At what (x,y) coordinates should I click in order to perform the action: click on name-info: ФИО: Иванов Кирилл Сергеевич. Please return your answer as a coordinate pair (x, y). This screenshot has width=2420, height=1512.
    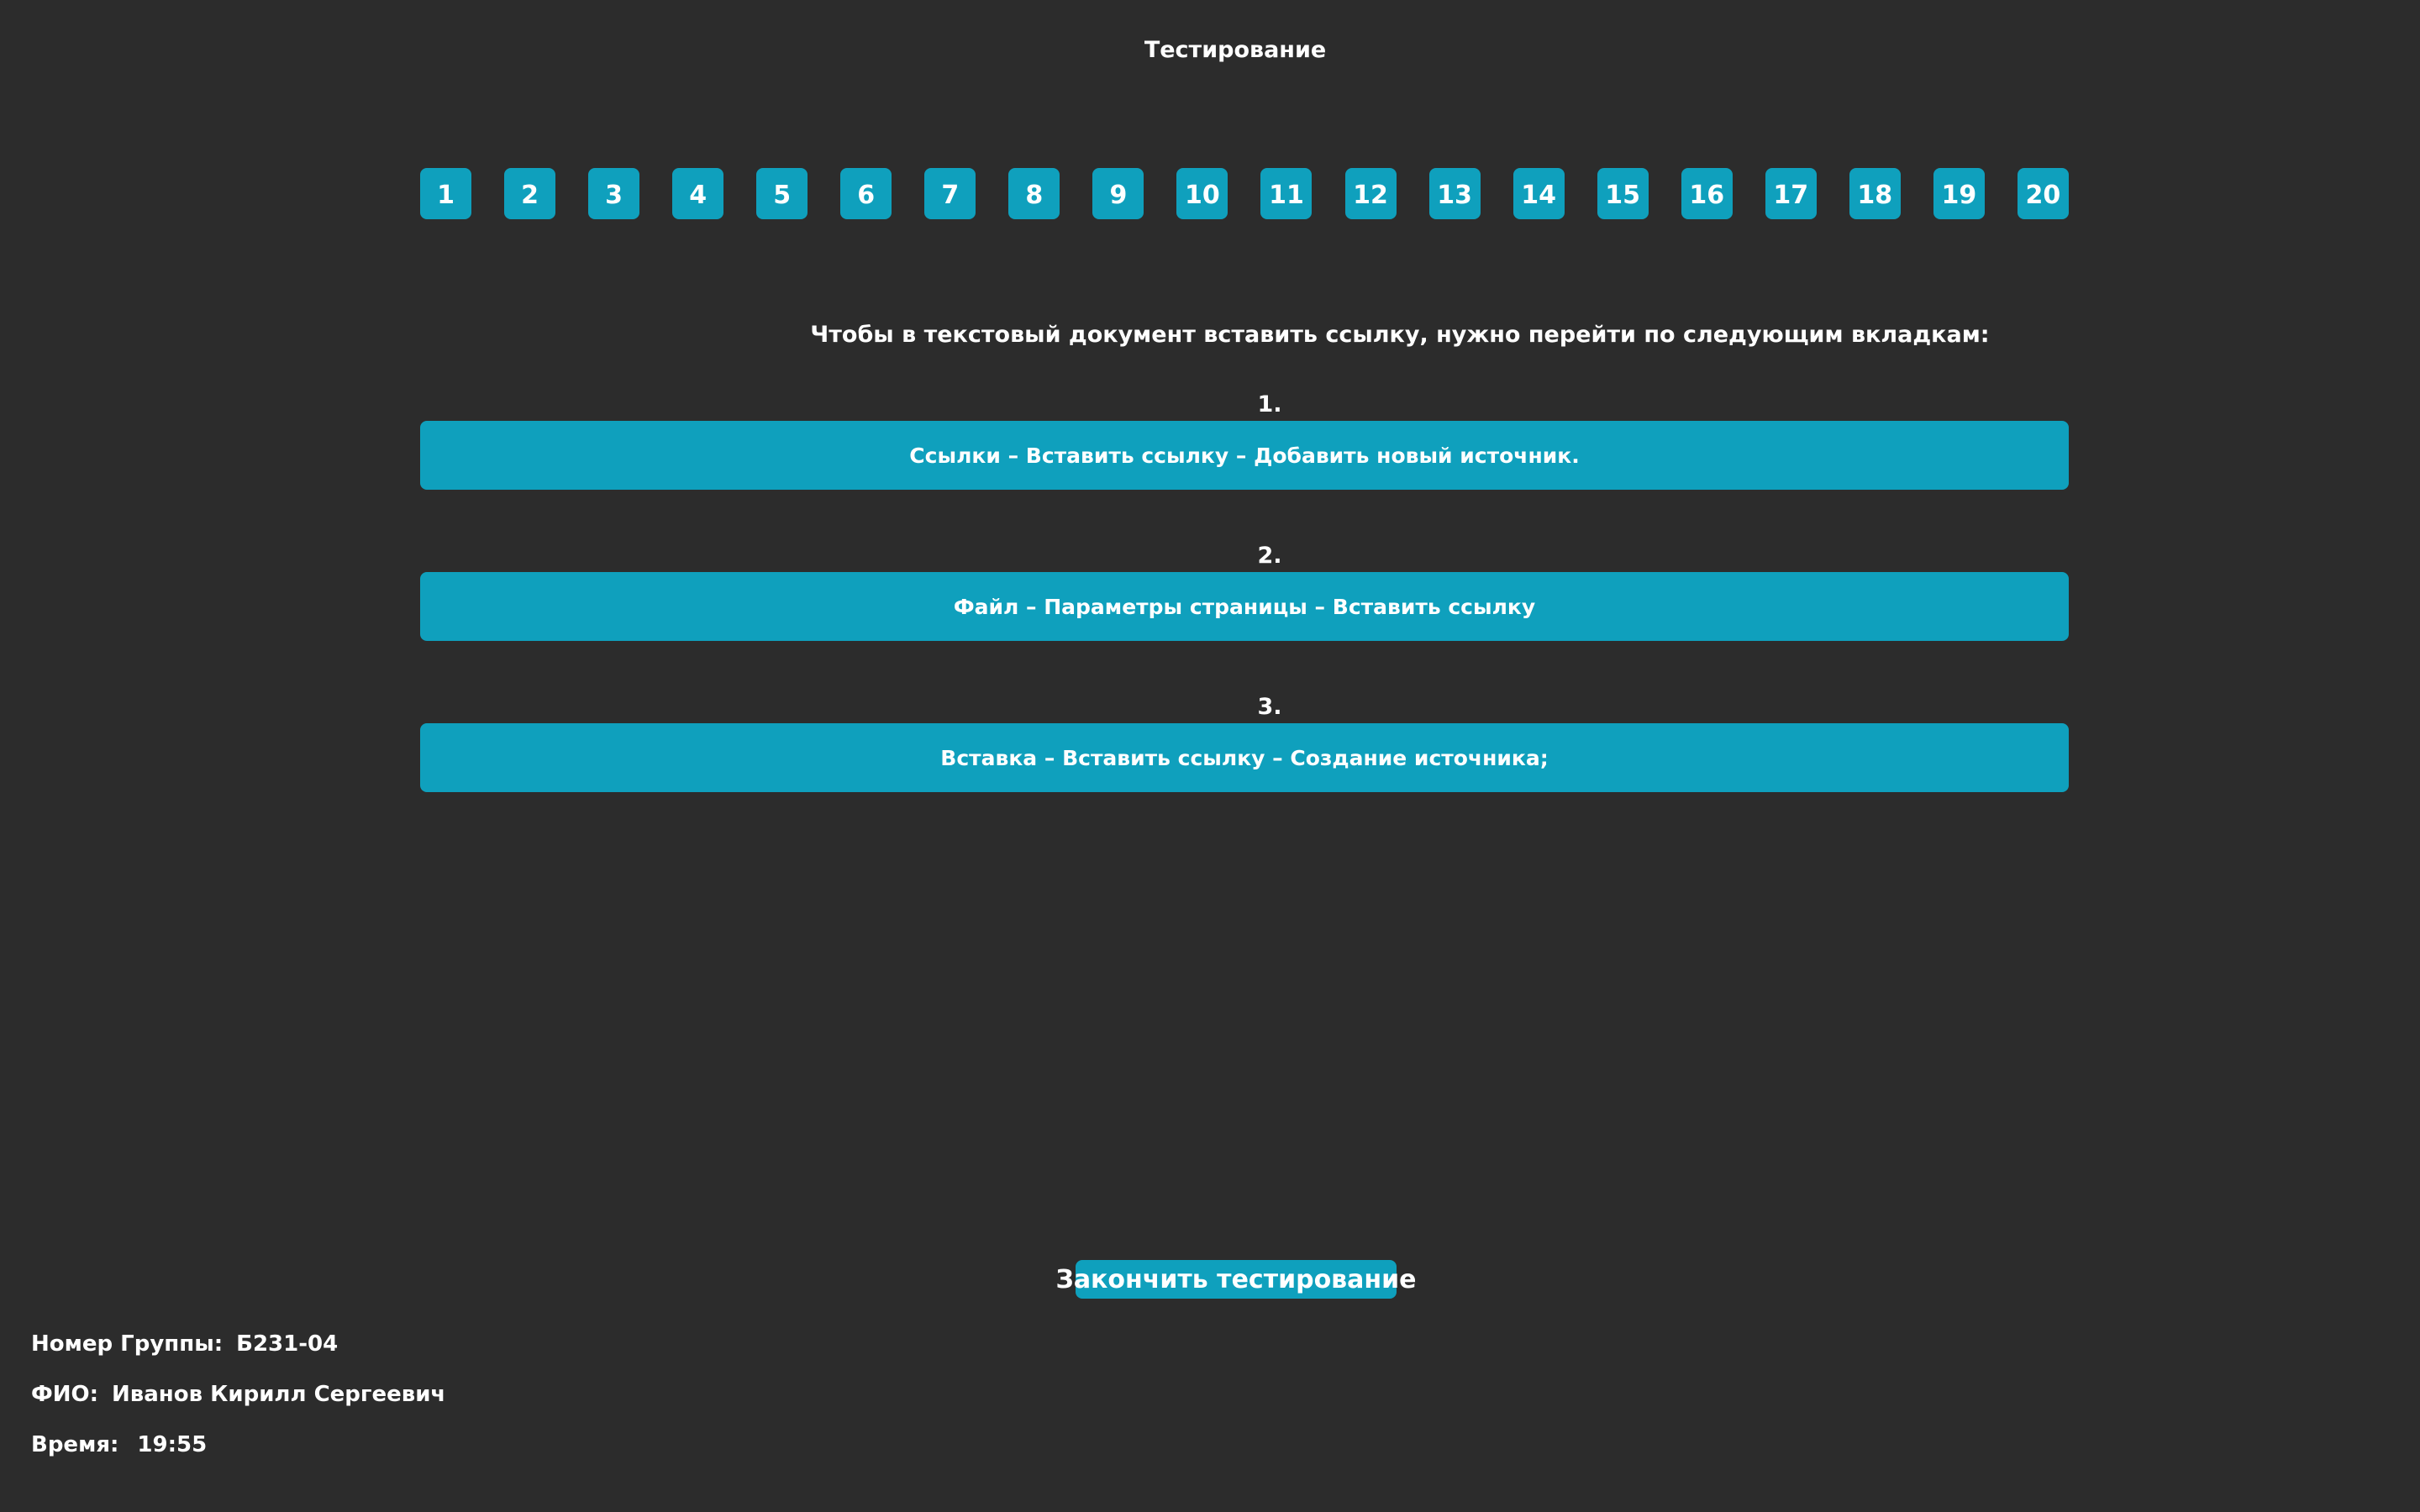
    Looking at the image, I should click on (238, 1394).